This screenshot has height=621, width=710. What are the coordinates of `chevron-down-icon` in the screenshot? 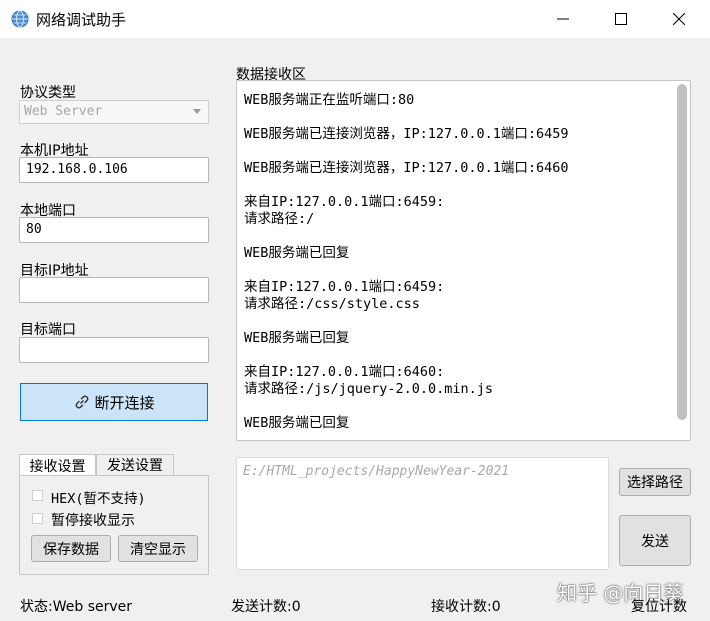 It's located at (197, 111).